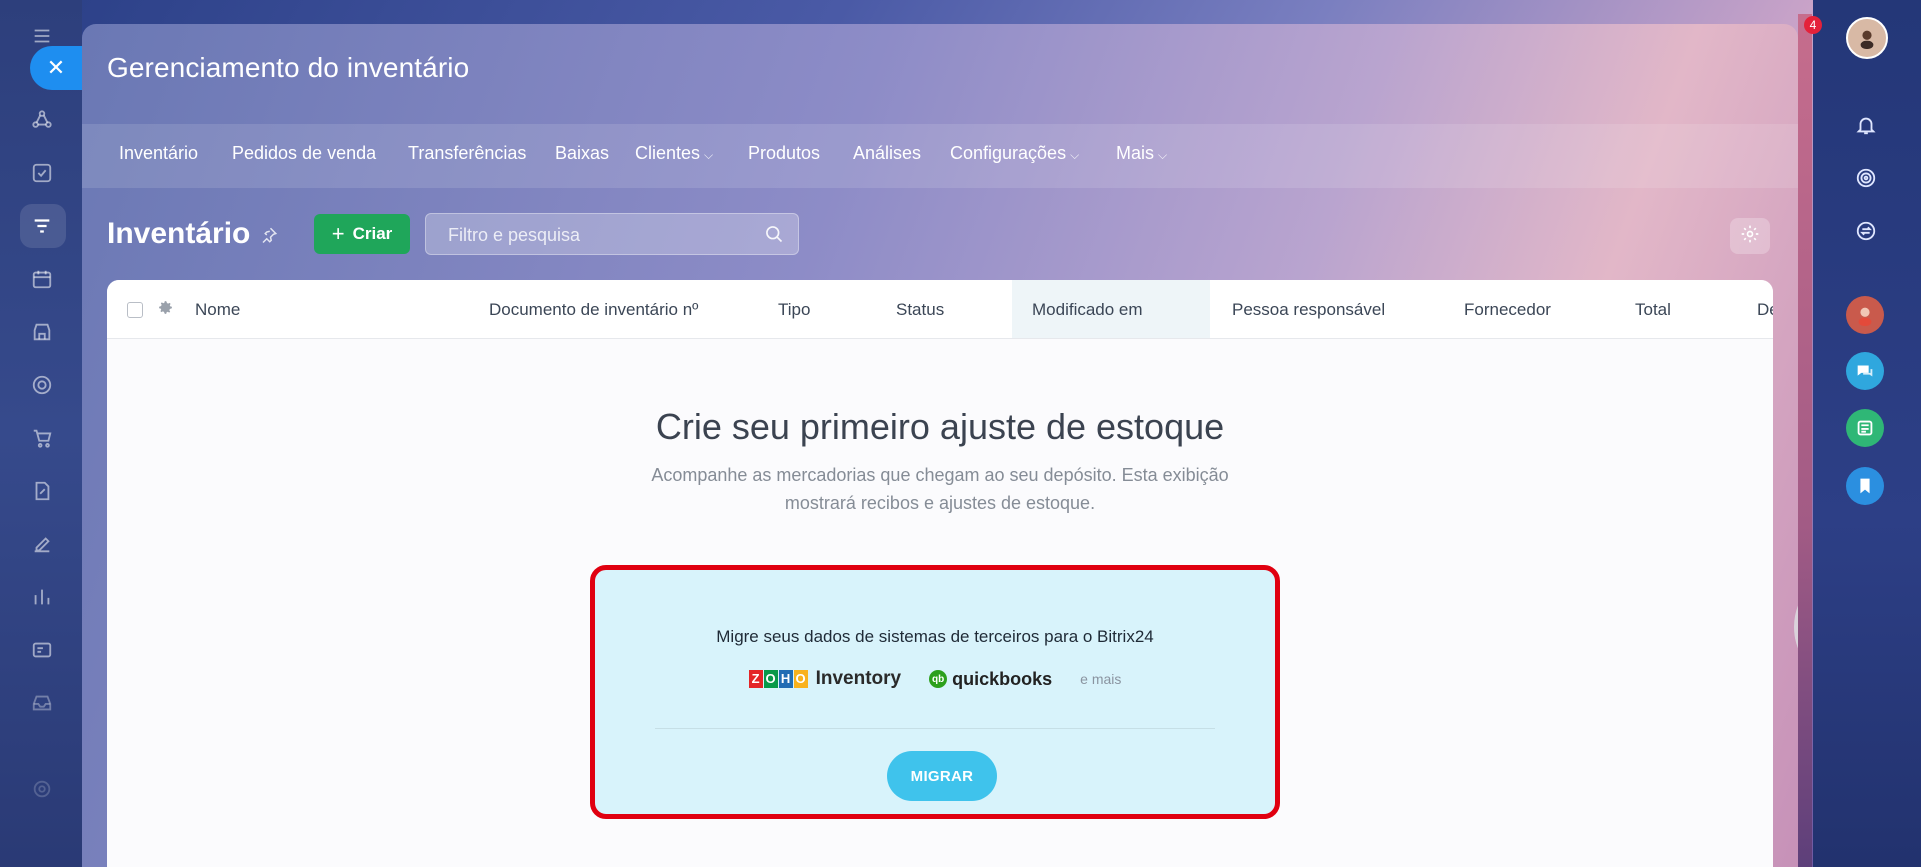 The image size is (1921, 867). Describe the element at coordinates (1101, 679) in the screenshot. I see `more-systems-label: e mais` at that location.